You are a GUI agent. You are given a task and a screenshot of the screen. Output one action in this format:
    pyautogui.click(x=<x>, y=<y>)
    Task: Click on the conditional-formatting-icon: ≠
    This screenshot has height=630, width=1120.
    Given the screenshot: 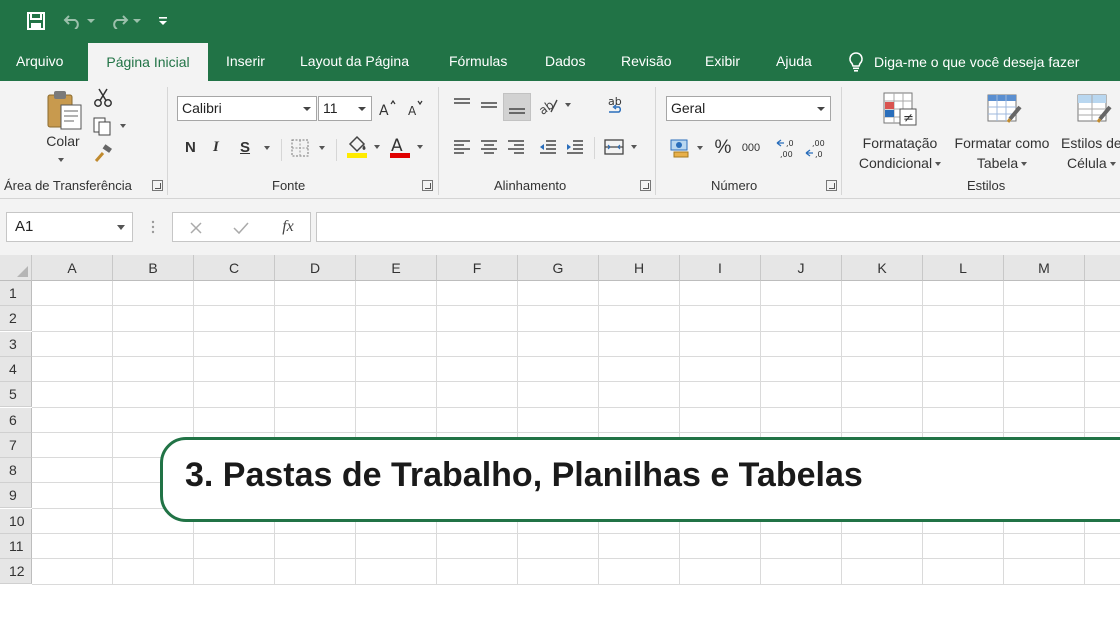 What is the action you would take?
    pyautogui.click(x=900, y=109)
    